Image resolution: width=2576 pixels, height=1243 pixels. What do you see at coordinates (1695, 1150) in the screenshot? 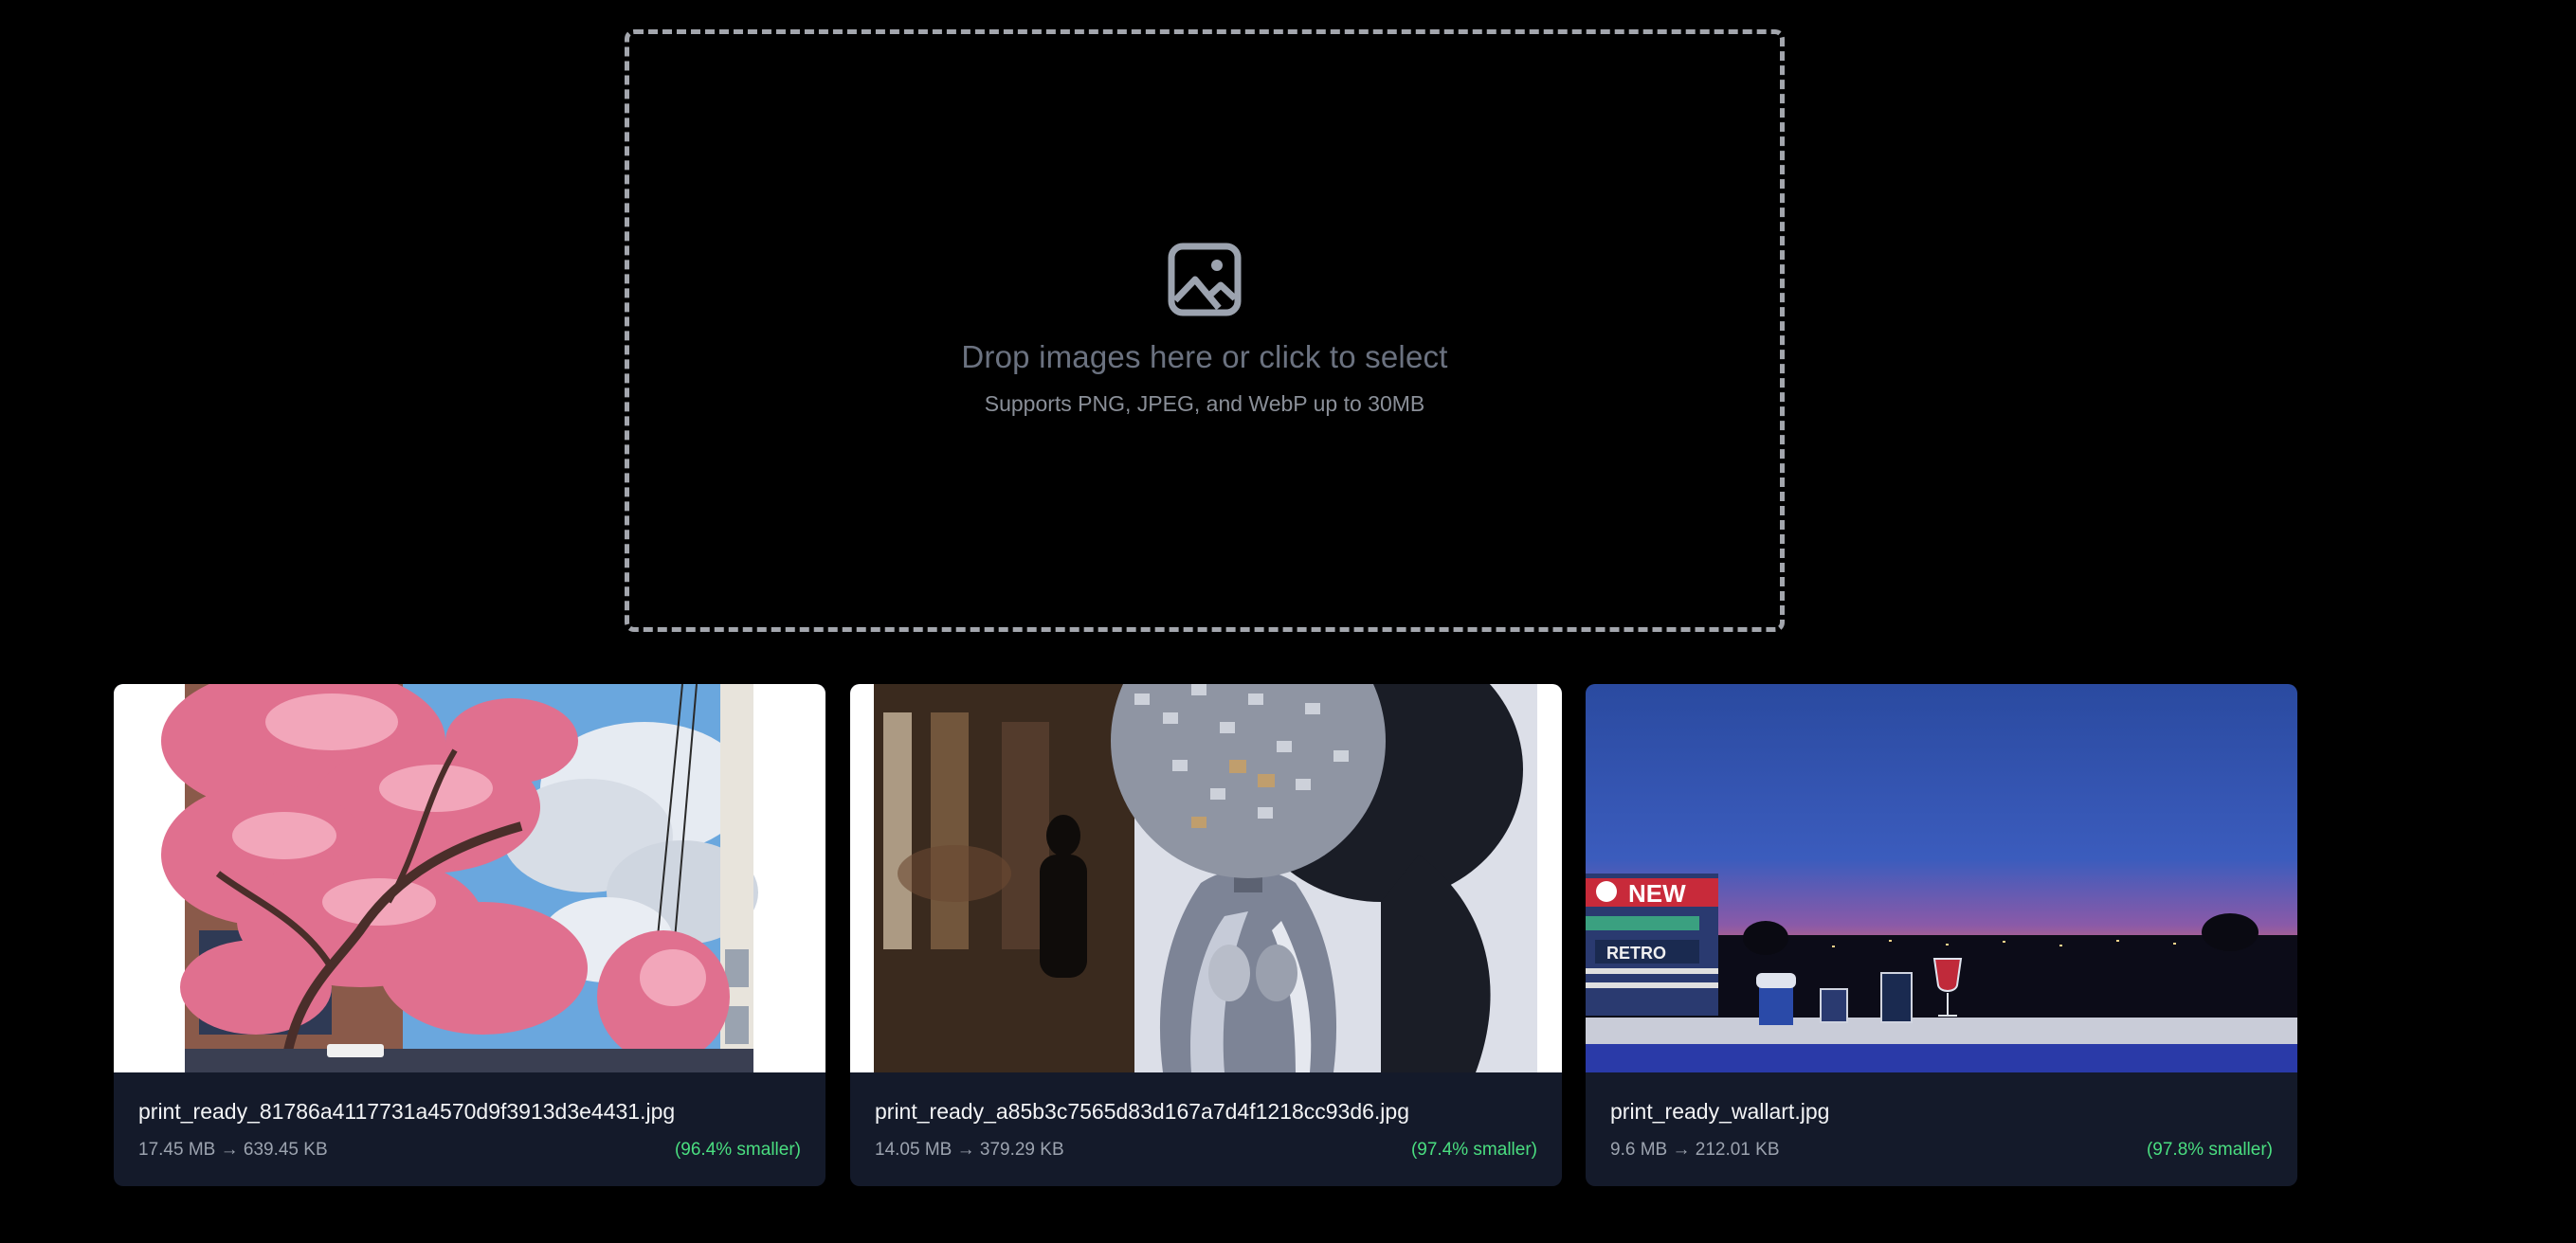
I see `size-comparison: 9.6 MB → 212.01 KB` at bounding box center [1695, 1150].